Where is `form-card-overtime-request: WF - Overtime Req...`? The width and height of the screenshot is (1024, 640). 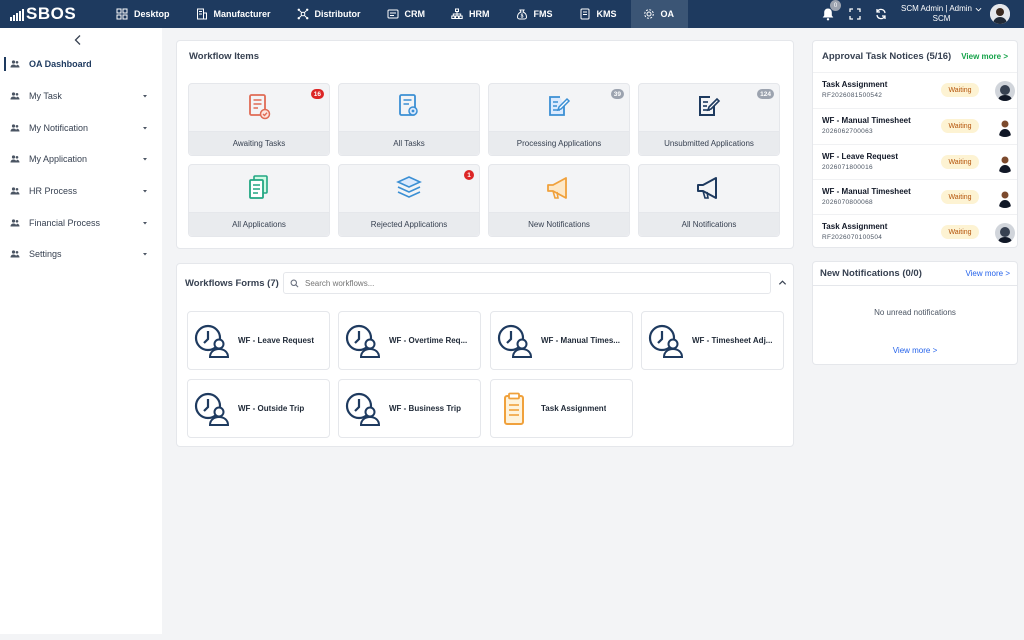
form-card-overtime-request: WF - Overtime Req... is located at coordinates (409, 340).